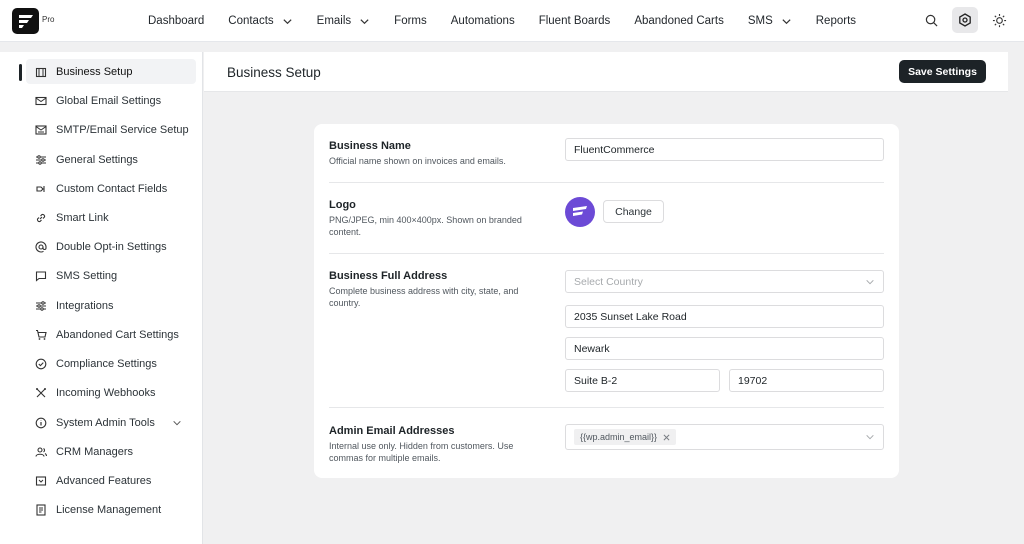  What do you see at coordinates (40, 188) in the screenshot?
I see `fields-icon` at bounding box center [40, 188].